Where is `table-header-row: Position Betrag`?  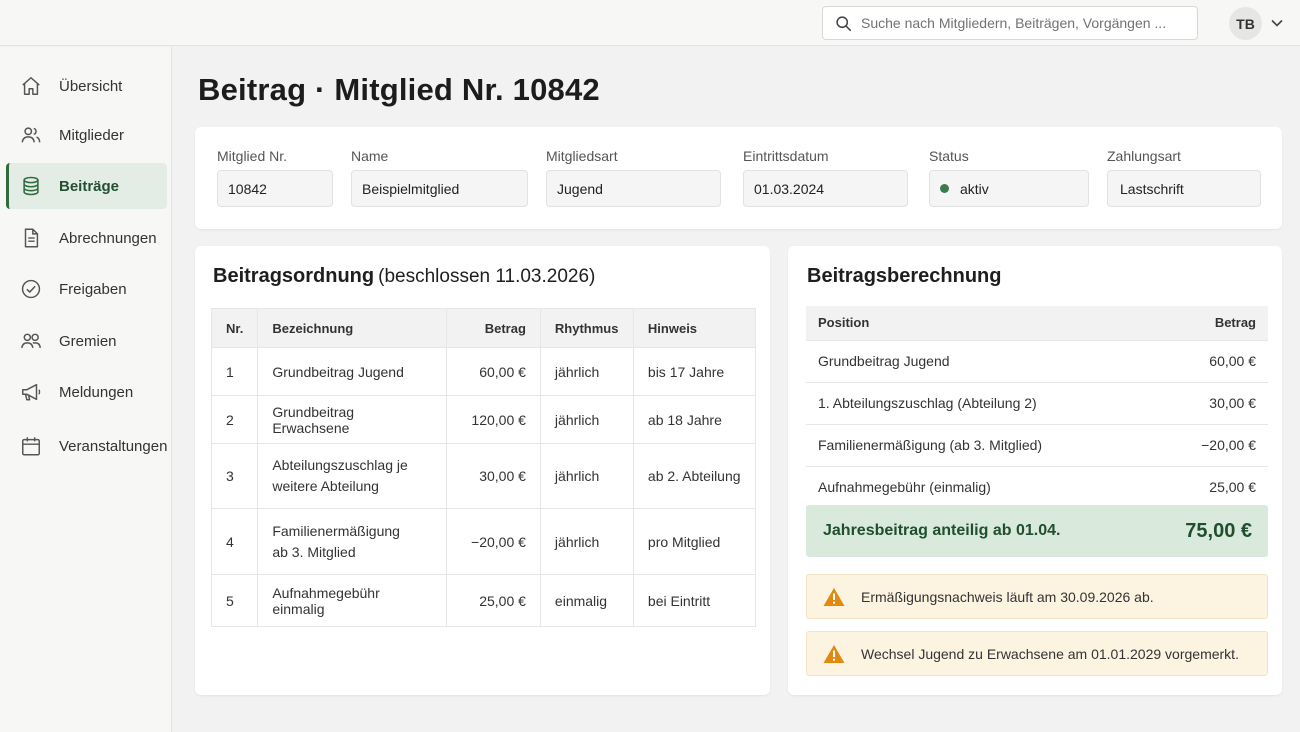
table-header-row: Position Betrag is located at coordinates (1037, 323).